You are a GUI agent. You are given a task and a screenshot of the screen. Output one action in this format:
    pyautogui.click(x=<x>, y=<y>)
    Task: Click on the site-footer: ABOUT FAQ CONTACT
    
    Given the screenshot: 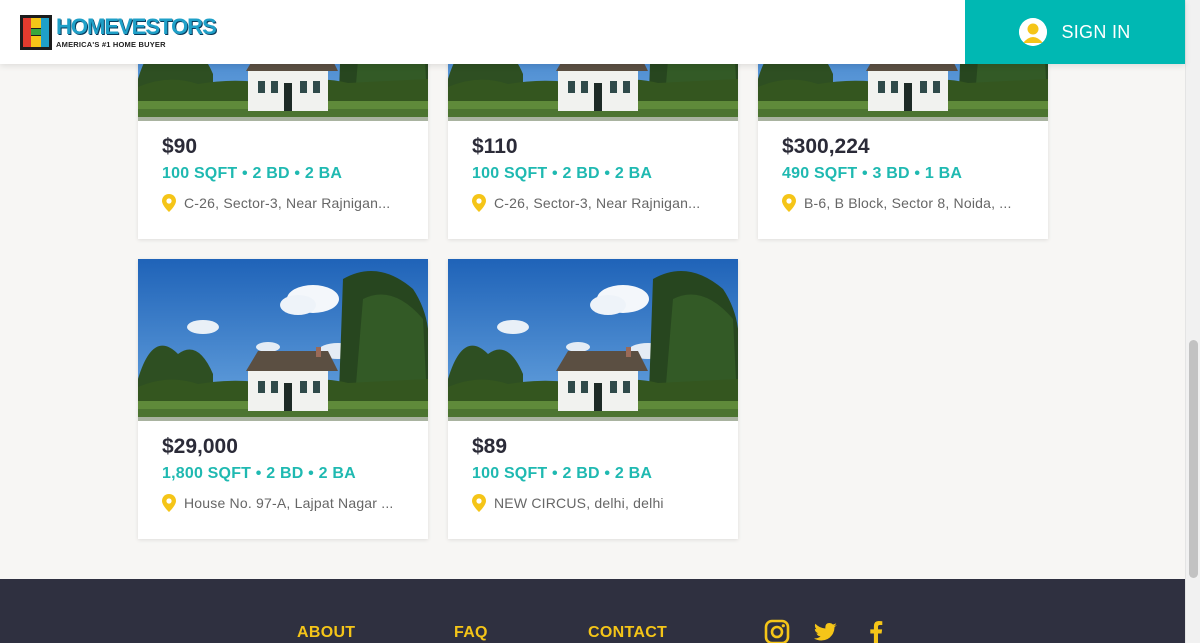 What is the action you would take?
    pyautogui.click(x=592, y=611)
    